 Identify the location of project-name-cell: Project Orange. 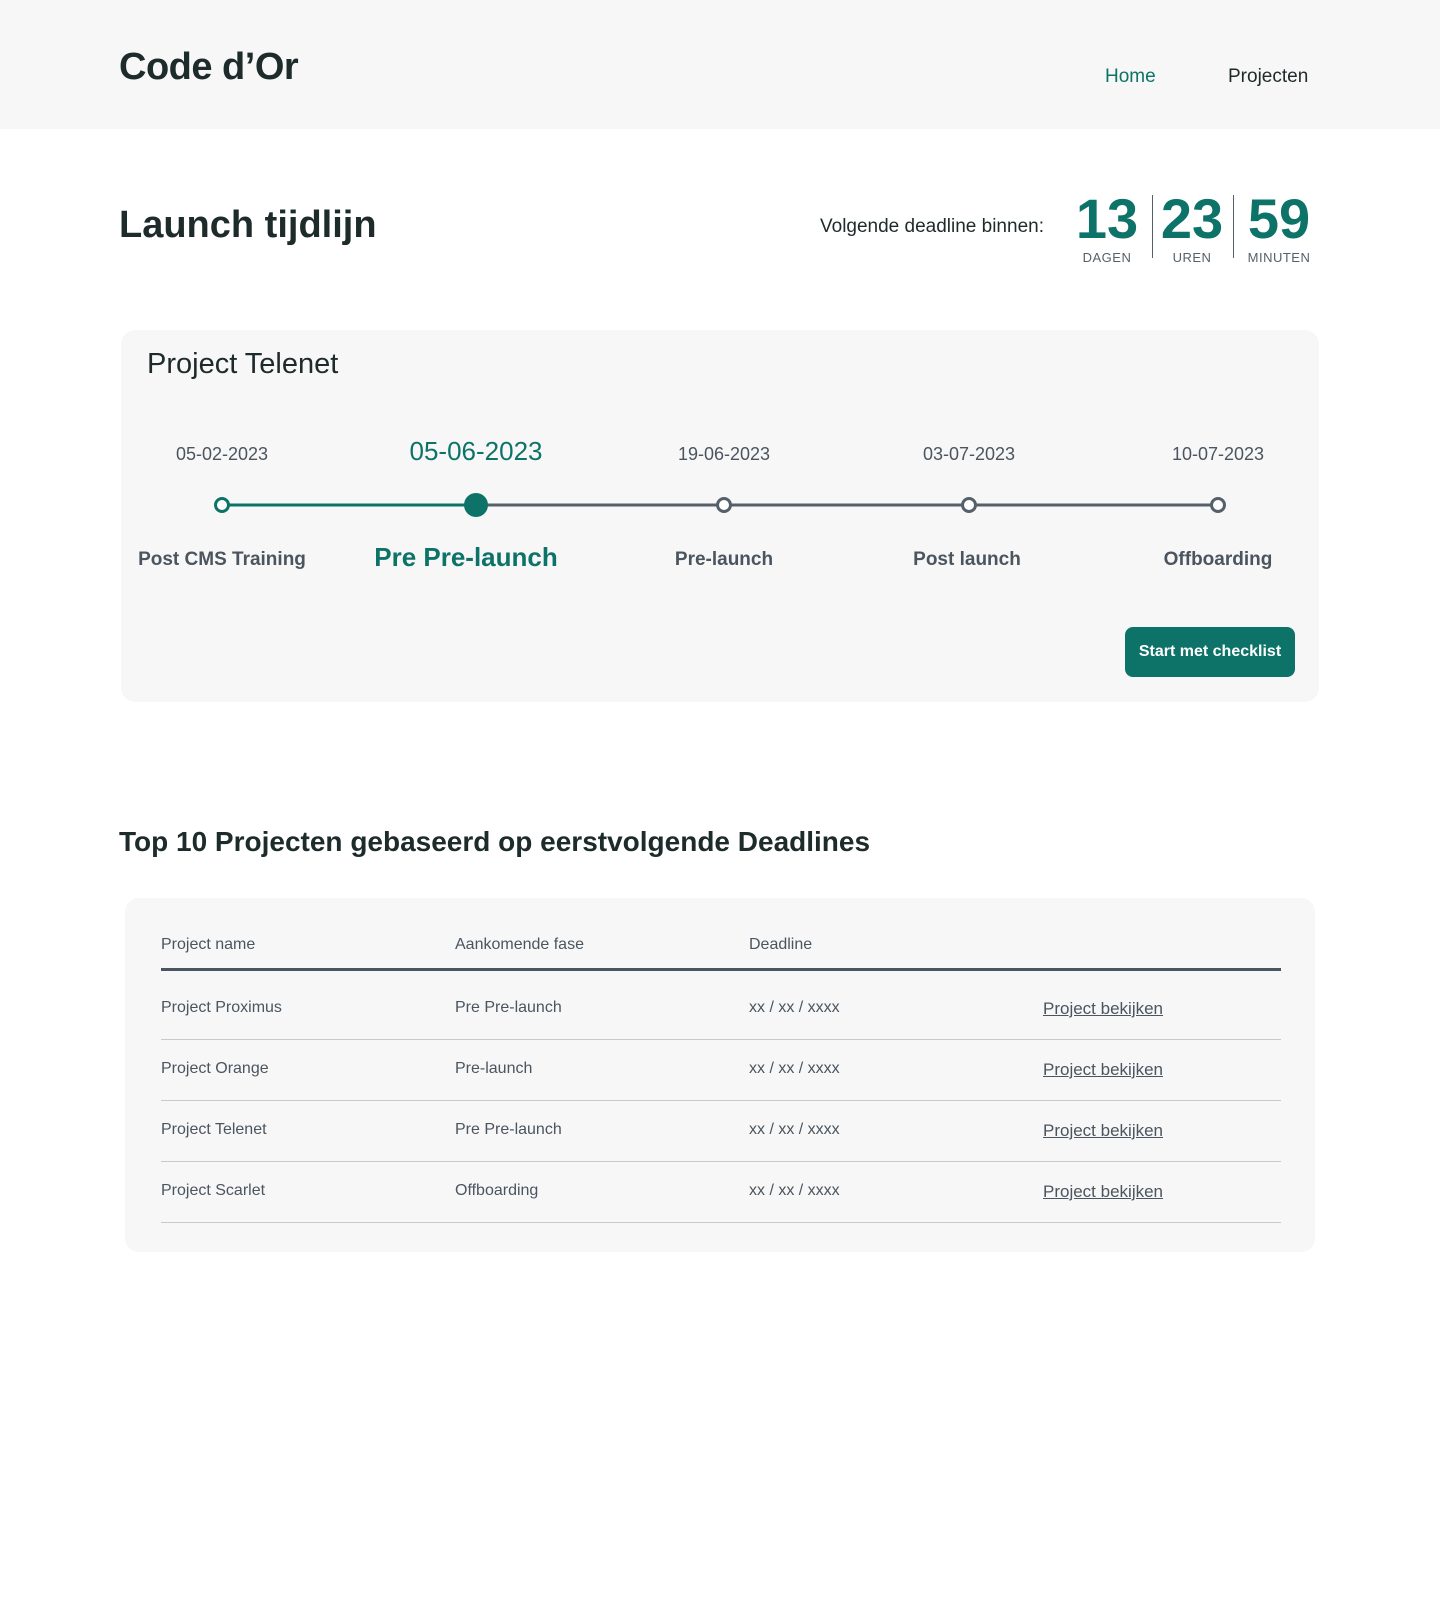
(215, 1068).